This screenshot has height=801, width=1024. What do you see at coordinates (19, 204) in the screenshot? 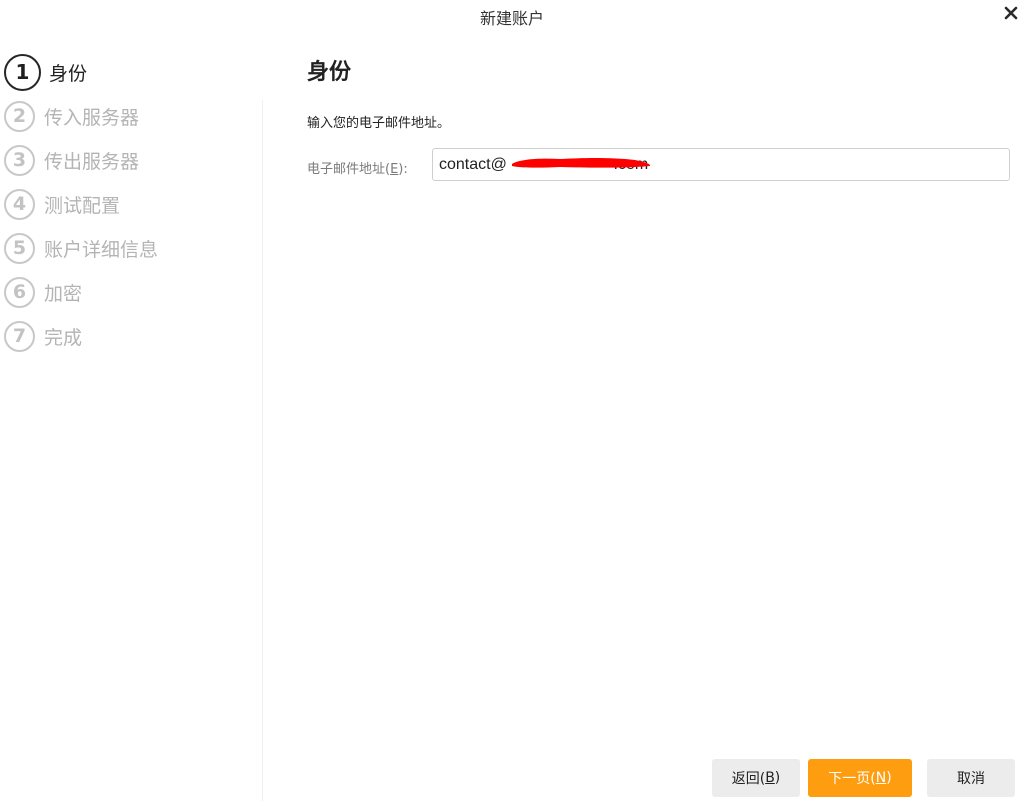
I see `step-number-badge: 4` at bounding box center [19, 204].